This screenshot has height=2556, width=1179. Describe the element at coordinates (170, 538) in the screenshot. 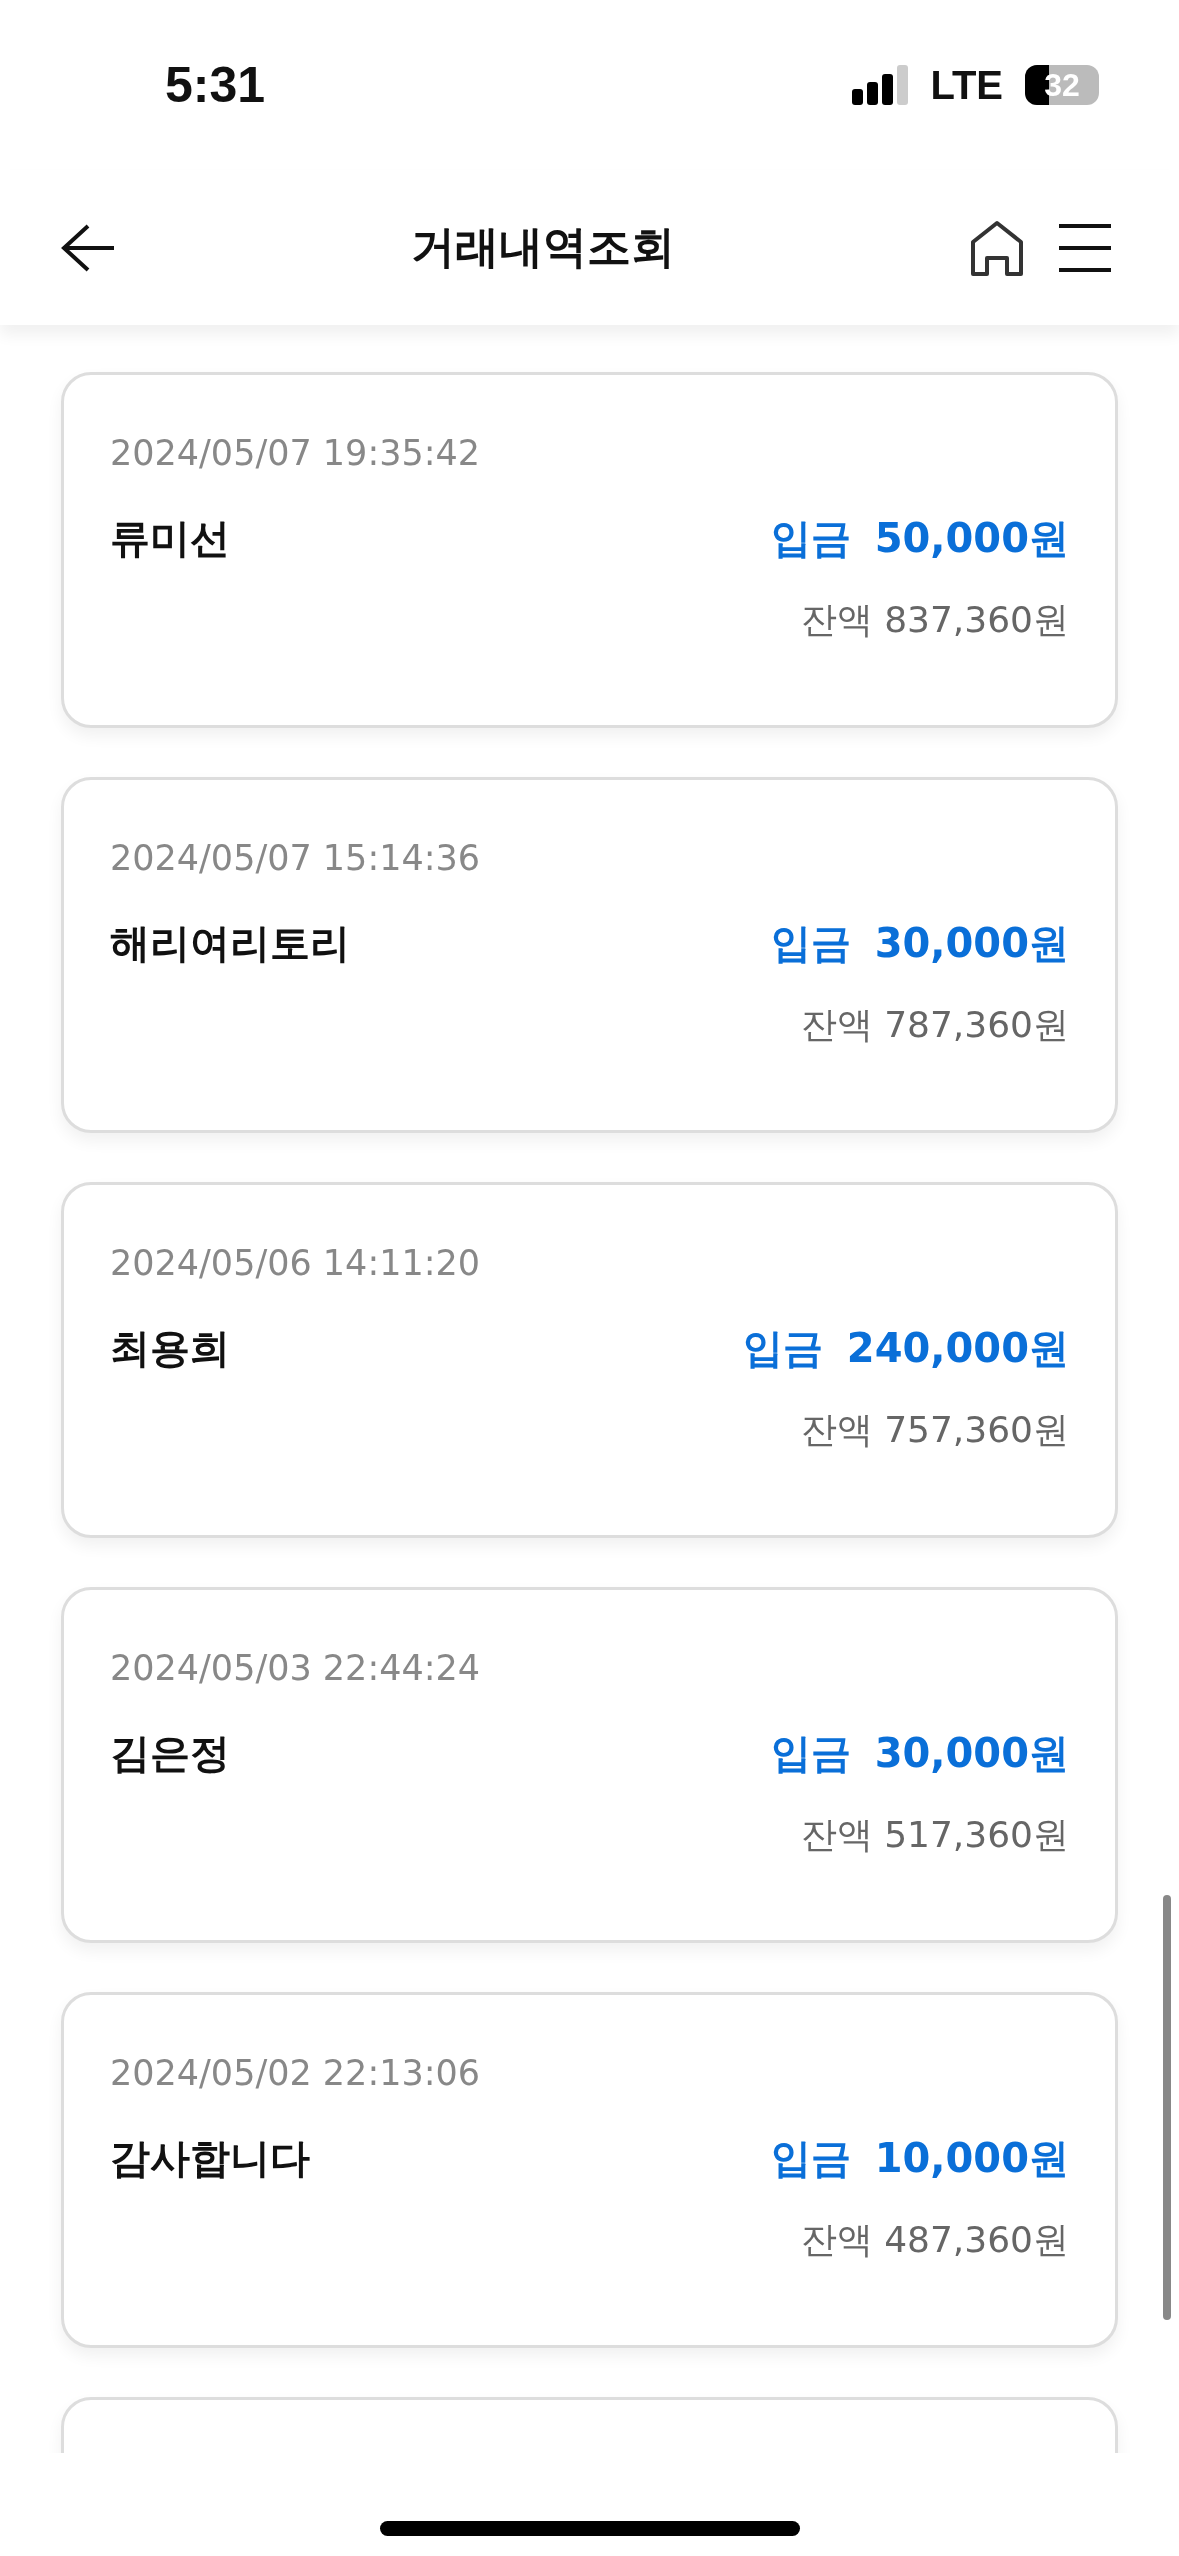

I see `transaction-name: 류미선` at that location.